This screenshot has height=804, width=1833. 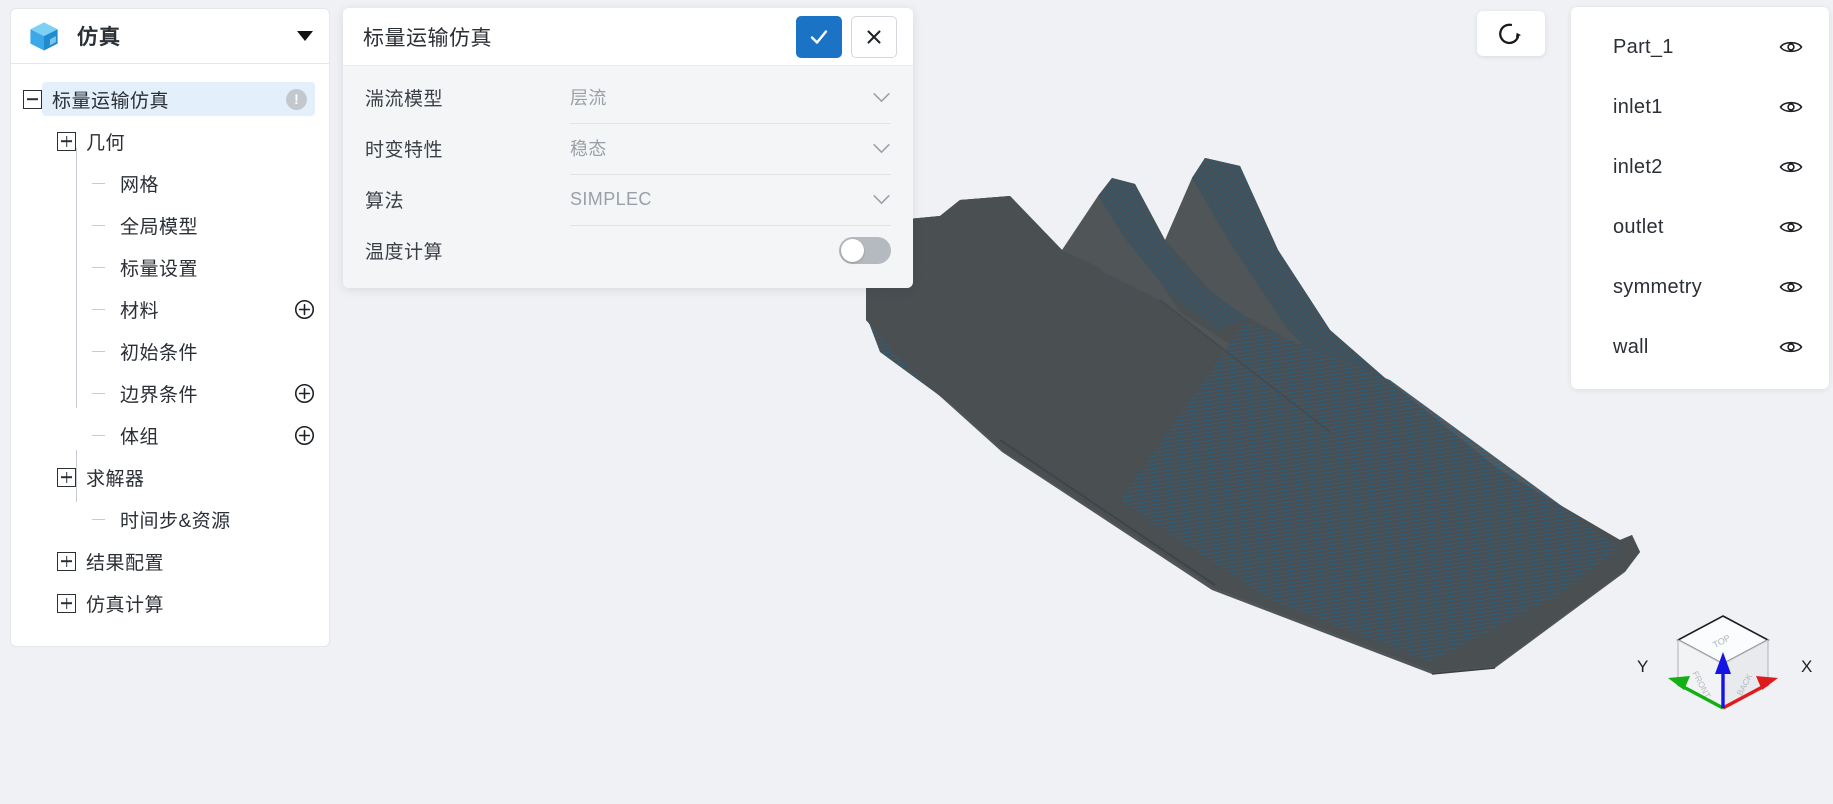 What do you see at coordinates (1700, 227) in the screenshot?
I see `part-item-outlet: outlet` at bounding box center [1700, 227].